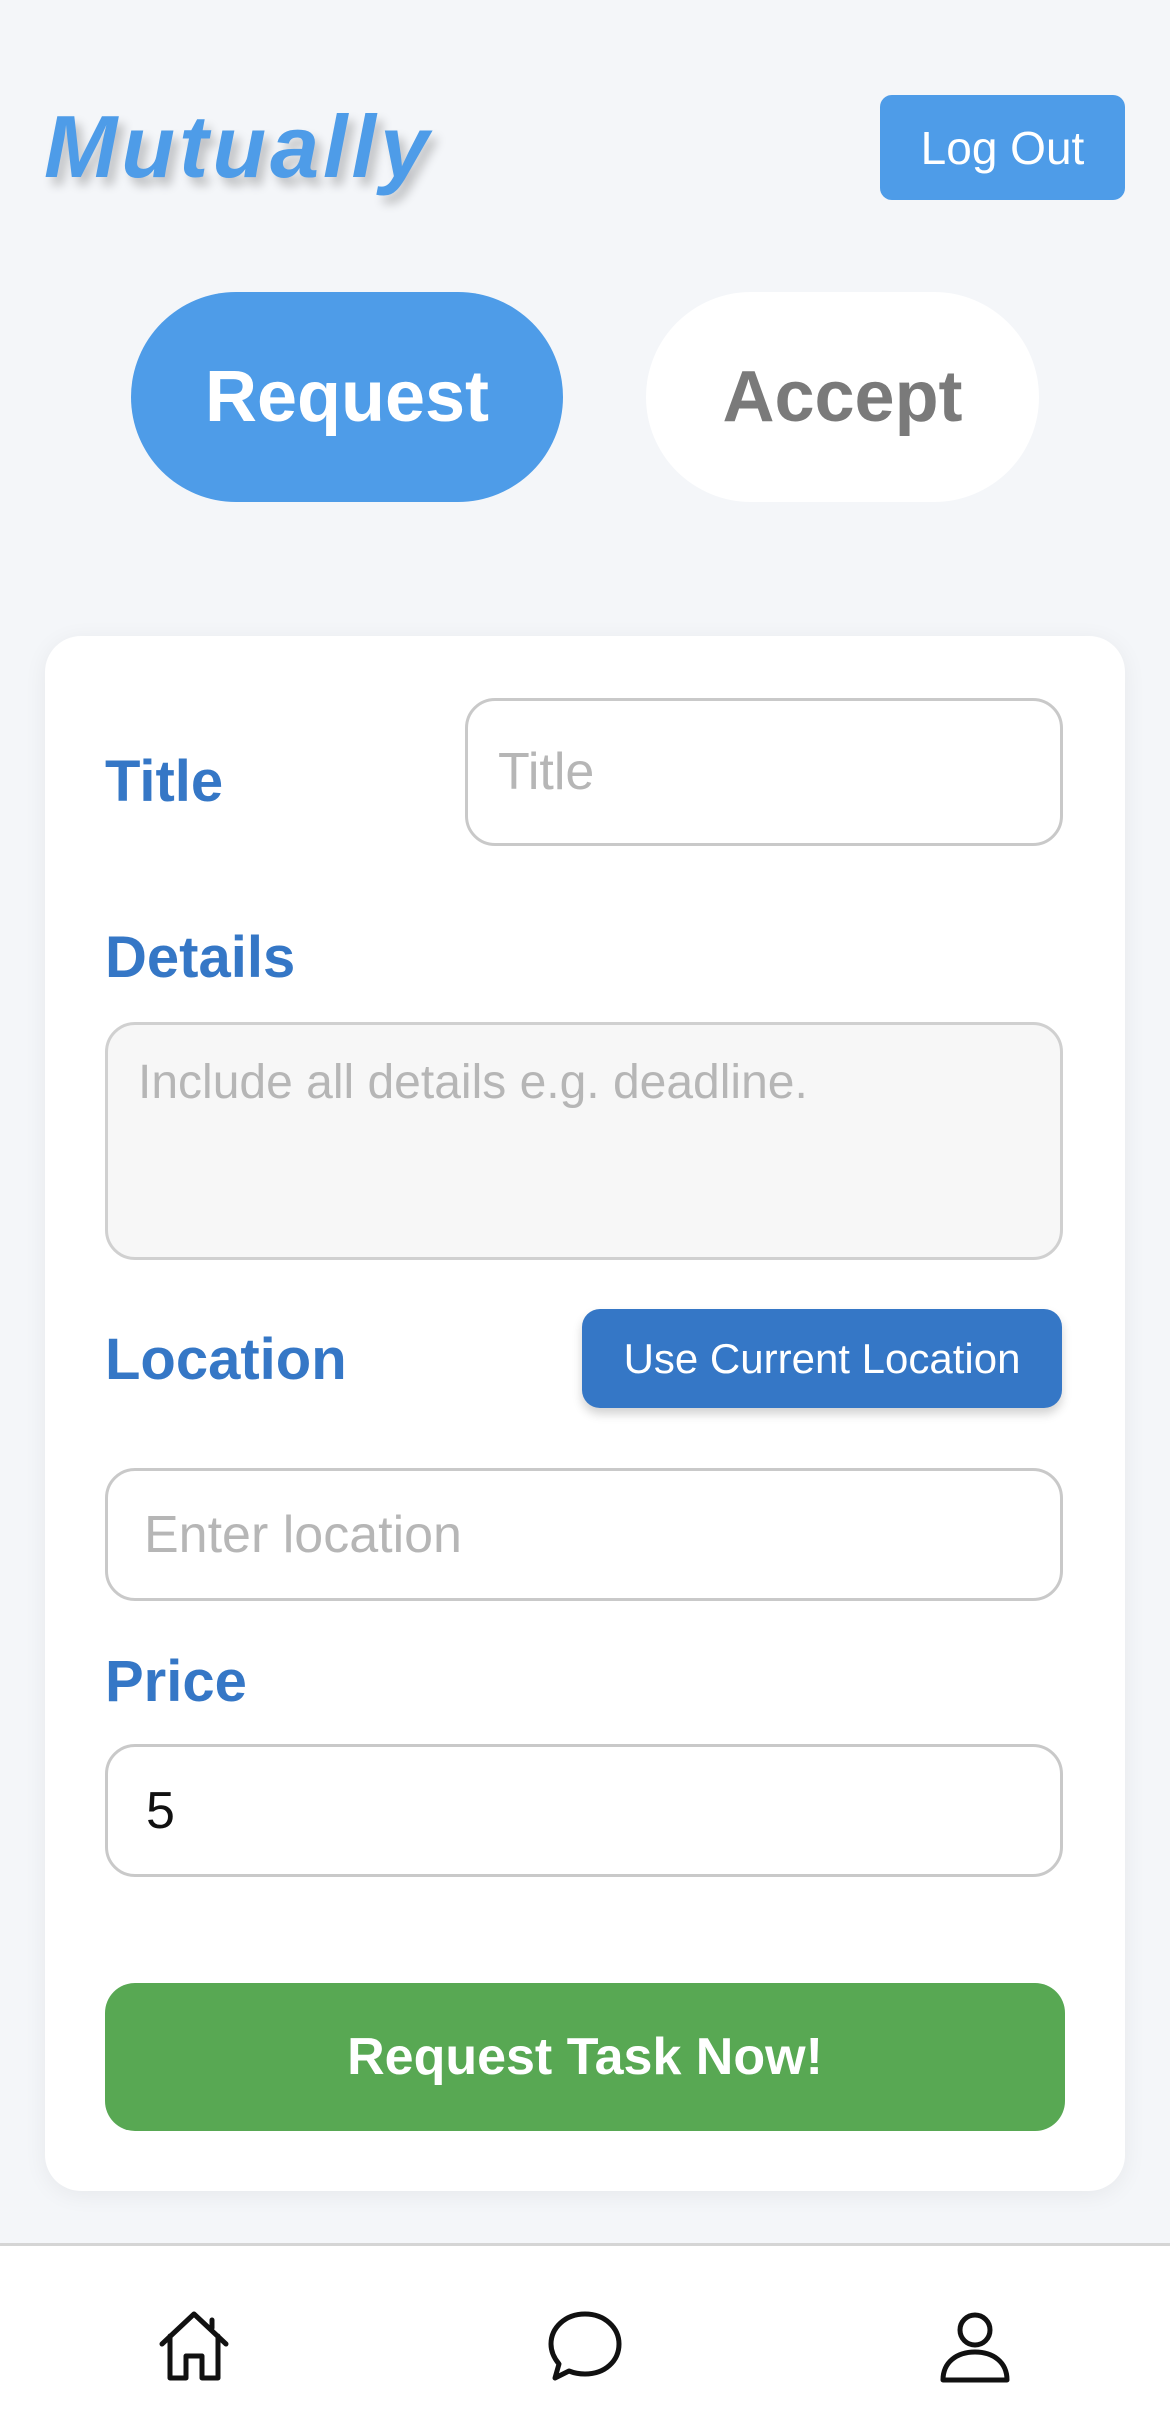  What do you see at coordinates (176, 1681) in the screenshot?
I see `price-label: Price` at bounding box center [176, 1681].